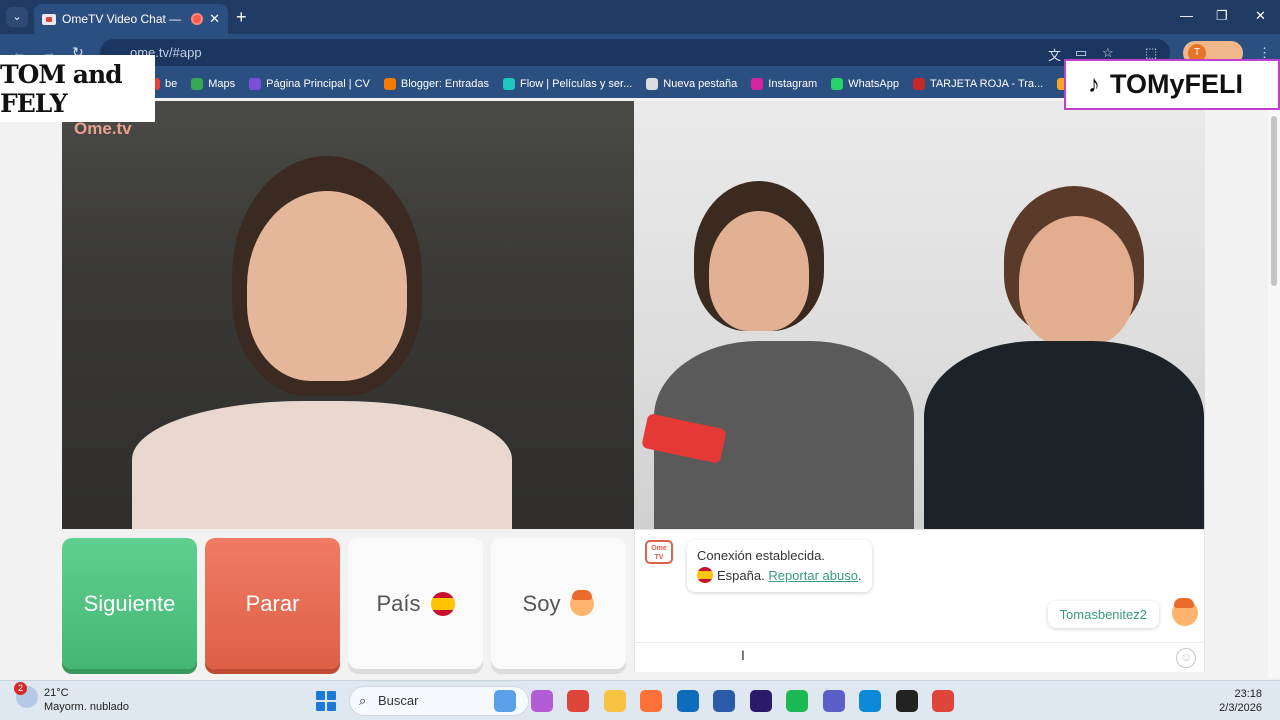  Describe the element at coordinates (578, 701) in the screenshot. I see `chrome-icon` at that location.